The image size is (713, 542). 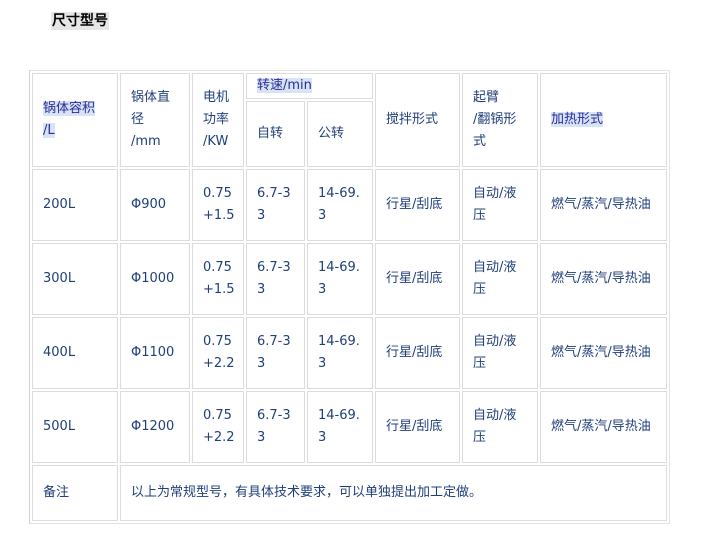 What do you see at coordinates (155, 205) in the screenshot?
I see `cell-diameter: Φ900` at bounding box center [155, 205].